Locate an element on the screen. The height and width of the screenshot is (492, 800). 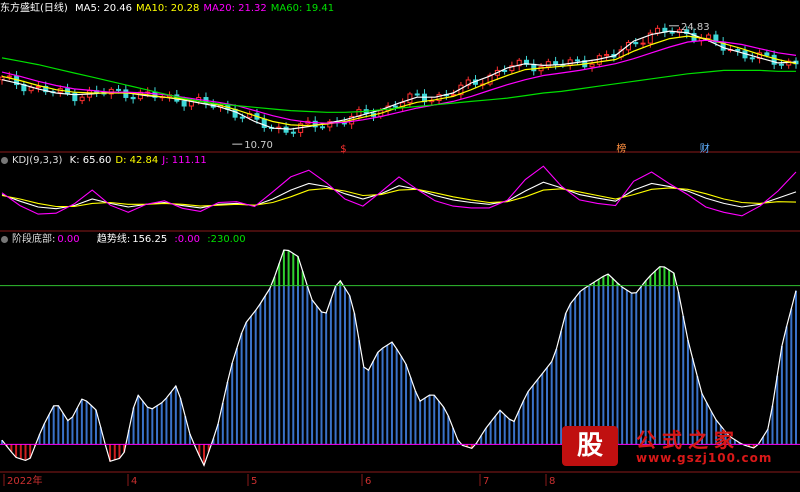
watermark-site-name: 公式之家 is located at coordinates (688, 440).